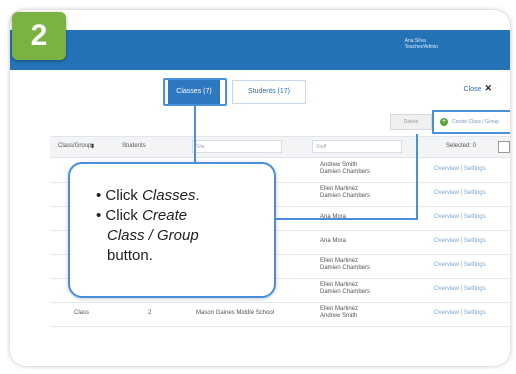 This screenshot has height=374, width=516. What do you see at coordinates (475, 122) in the screenshot?
I see `create-class-group-label: Create Class / Group` at bounding box center [475, 122].